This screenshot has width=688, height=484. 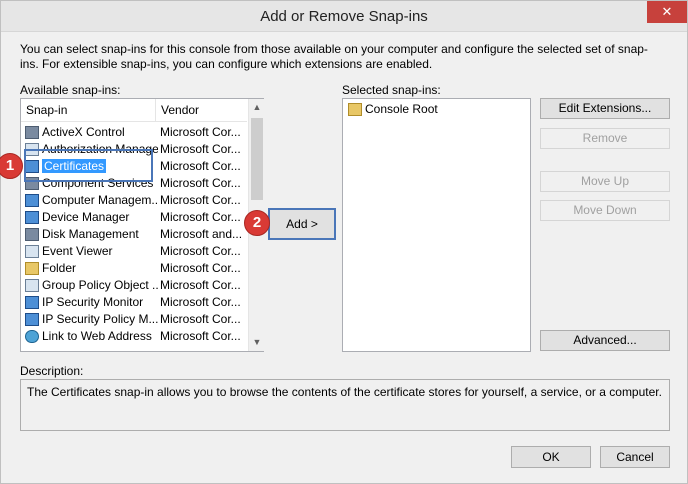 I want to click on disk-management-icon, so click(x=32, y=234).